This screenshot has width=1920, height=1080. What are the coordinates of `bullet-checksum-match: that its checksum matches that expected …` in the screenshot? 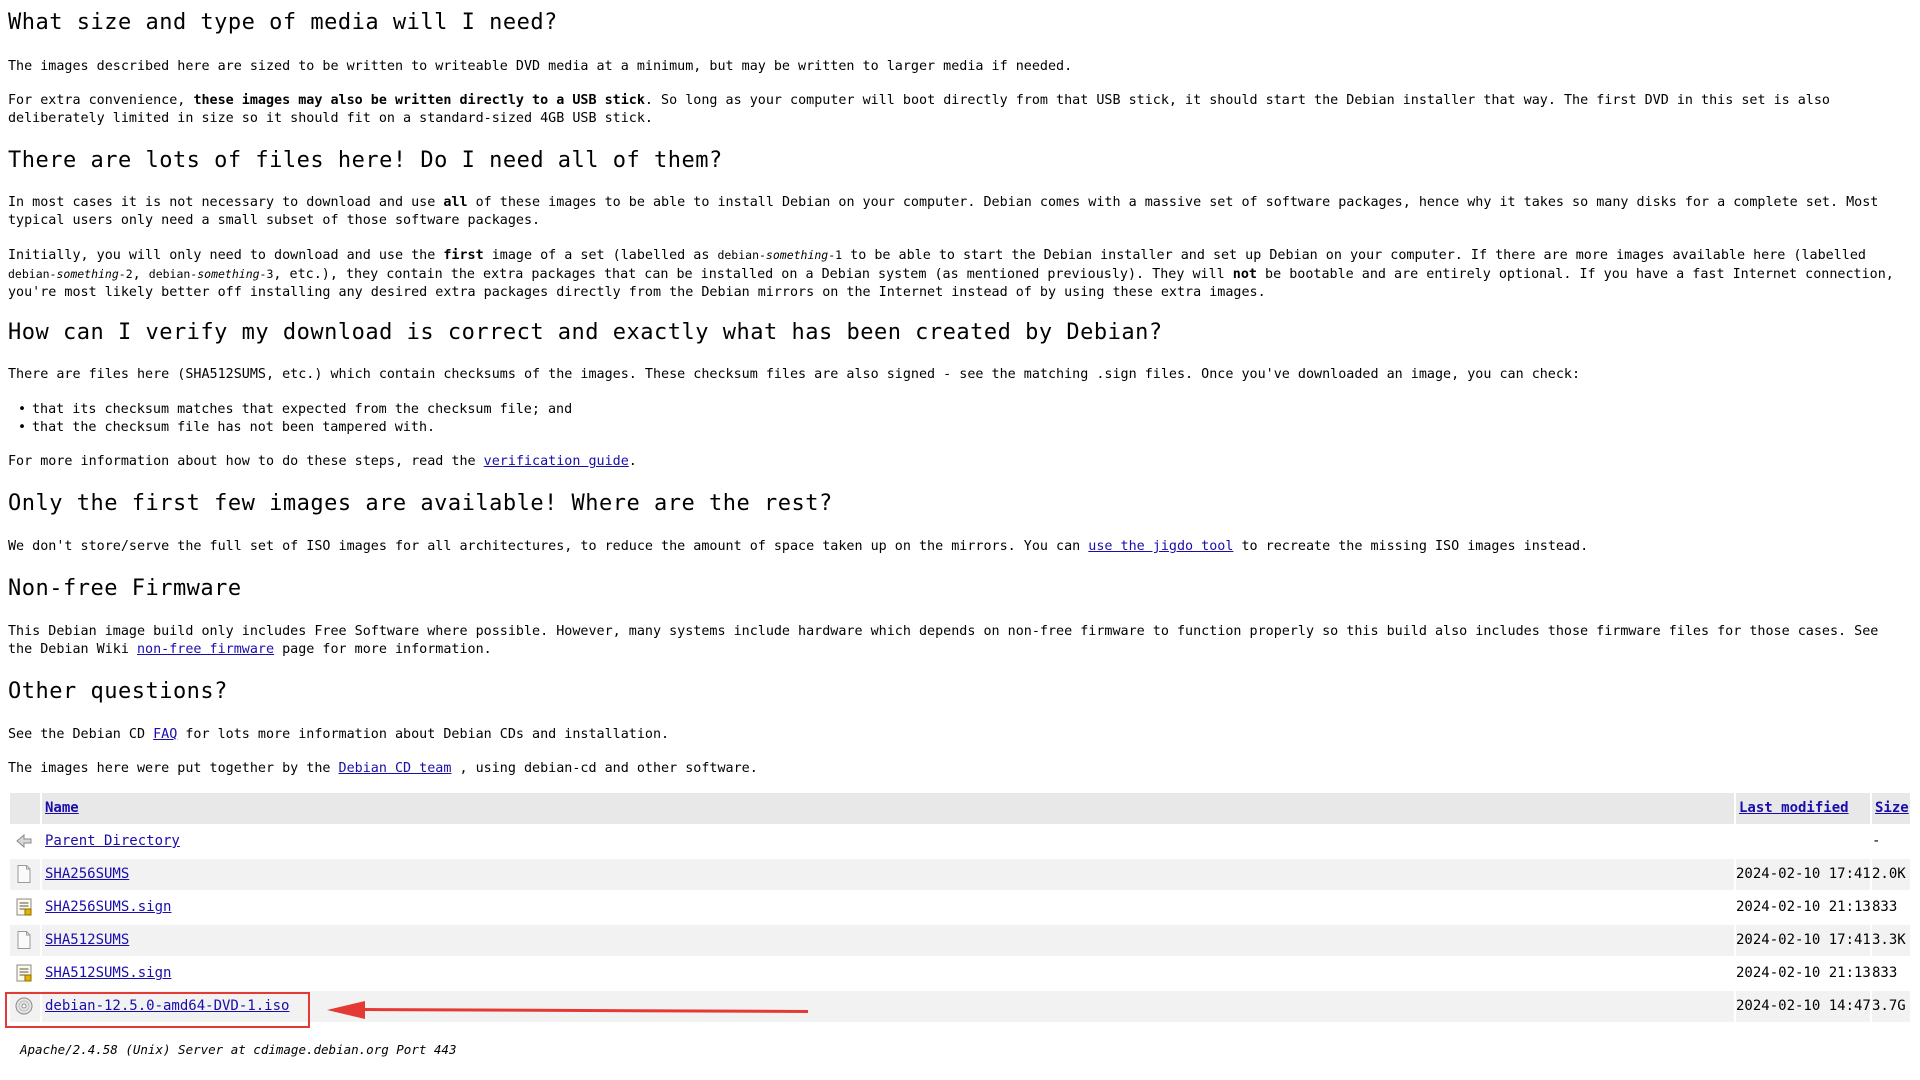 It's located at (295, 410).